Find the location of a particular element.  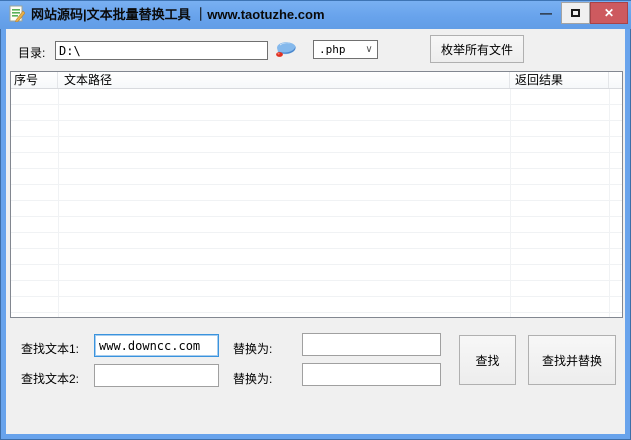

maximize-icon is located at coordinates (575, 13).